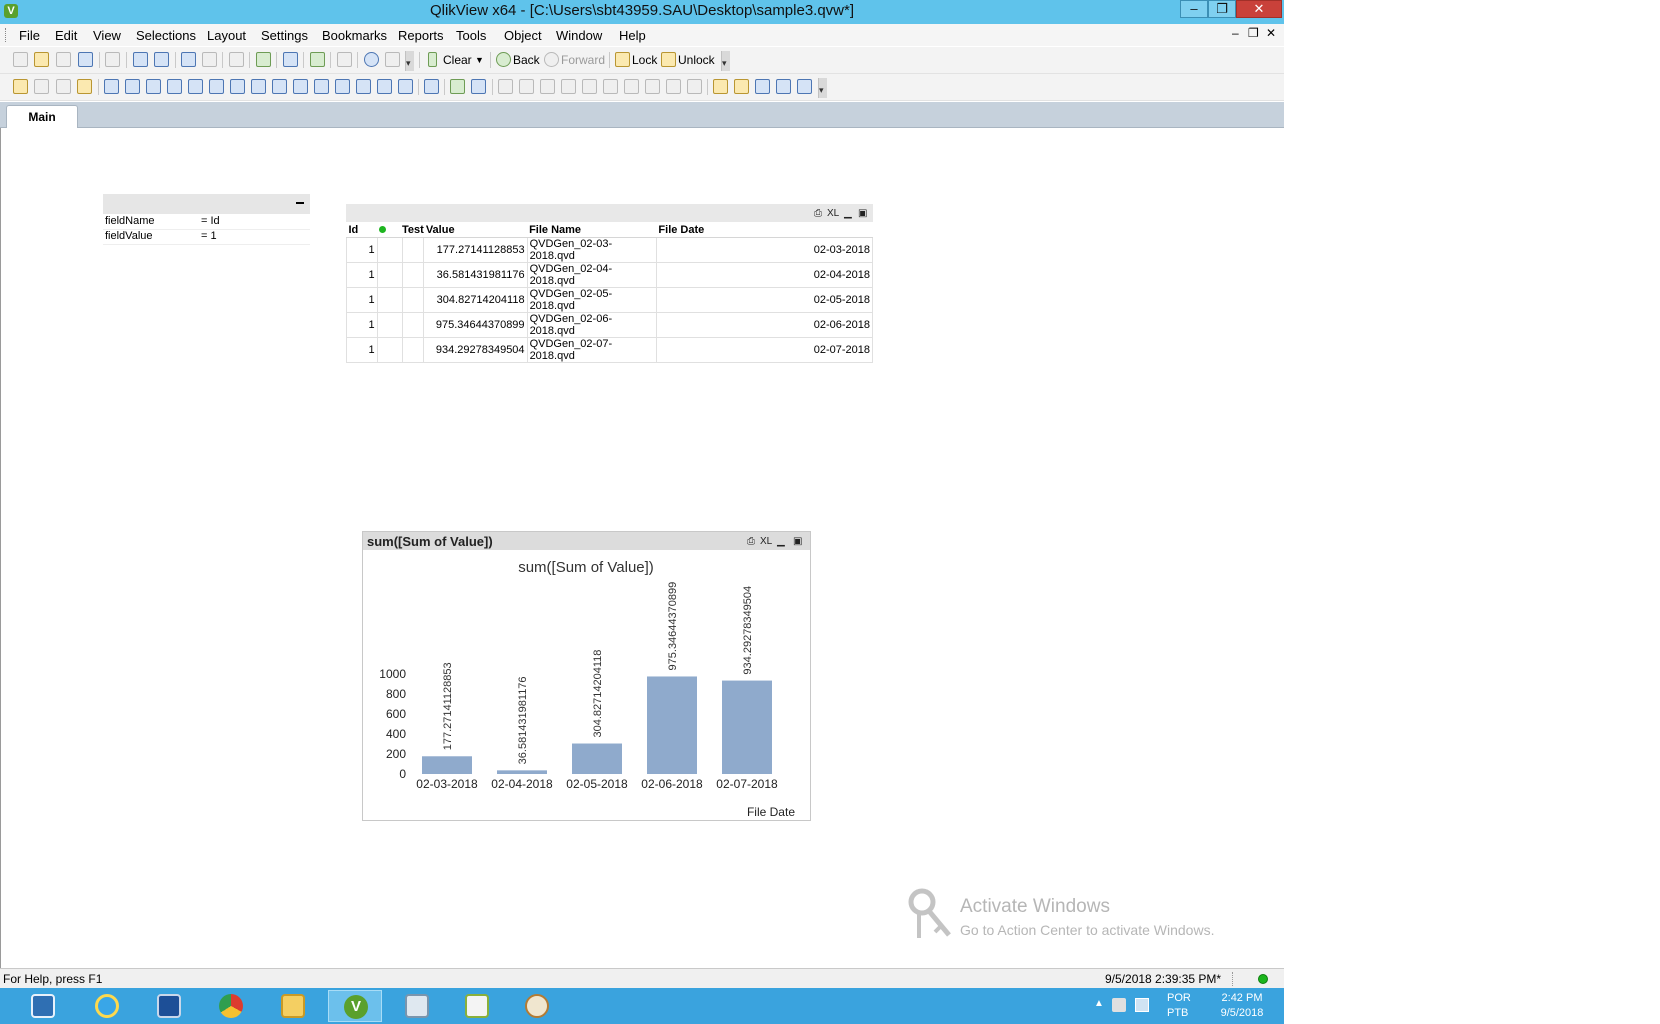 Image resolution: width=1660 pixels, height=1024 pixels. I want to click on column-header-file-name: File Name, so click(592, 230).